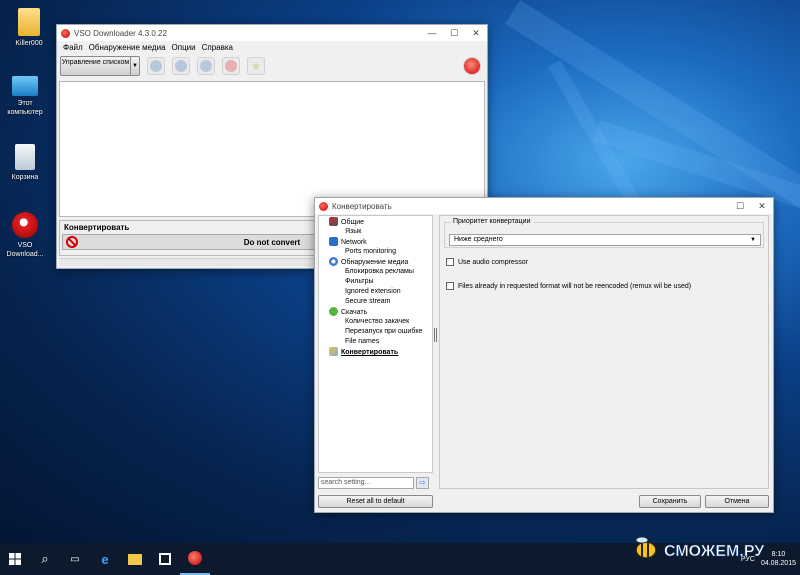 The width and height of the screenshot is (800, 575). I want to click on dialog-title: Конвертировать, so click(362, 206).